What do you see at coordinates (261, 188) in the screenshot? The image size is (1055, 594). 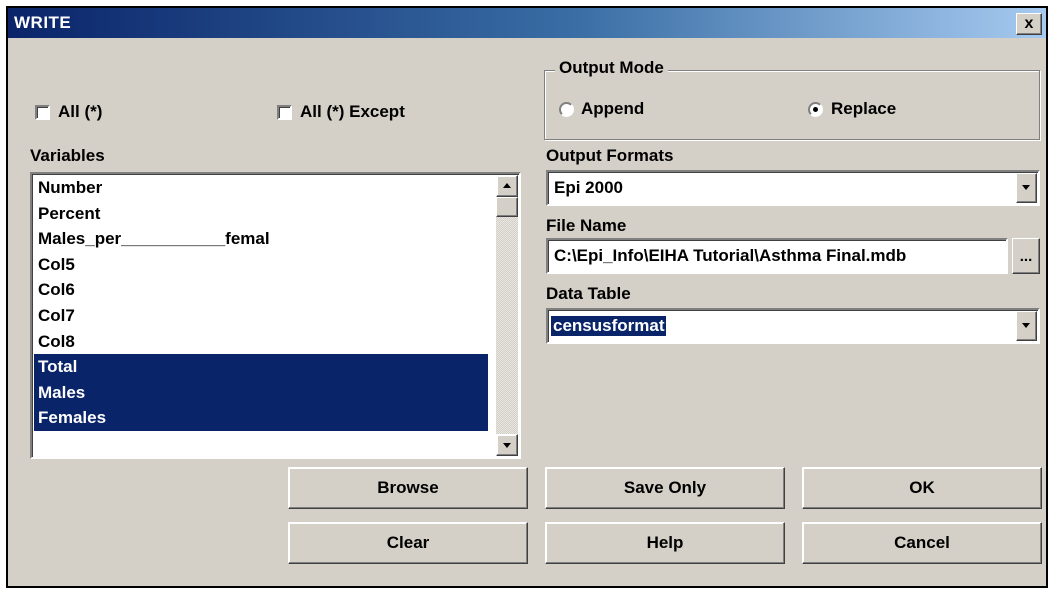 I see `list-item: Number` at bounding box center [261, 188].